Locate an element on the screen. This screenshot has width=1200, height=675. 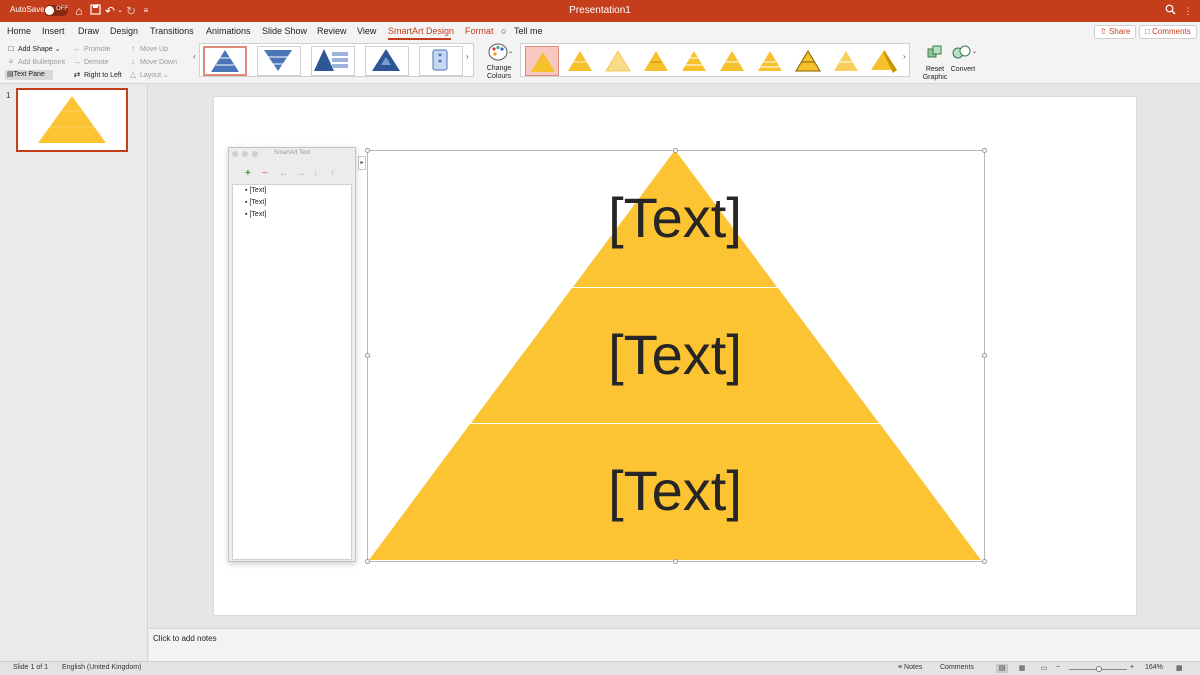
demote-label: Demote is located at coordinates (96, 62).